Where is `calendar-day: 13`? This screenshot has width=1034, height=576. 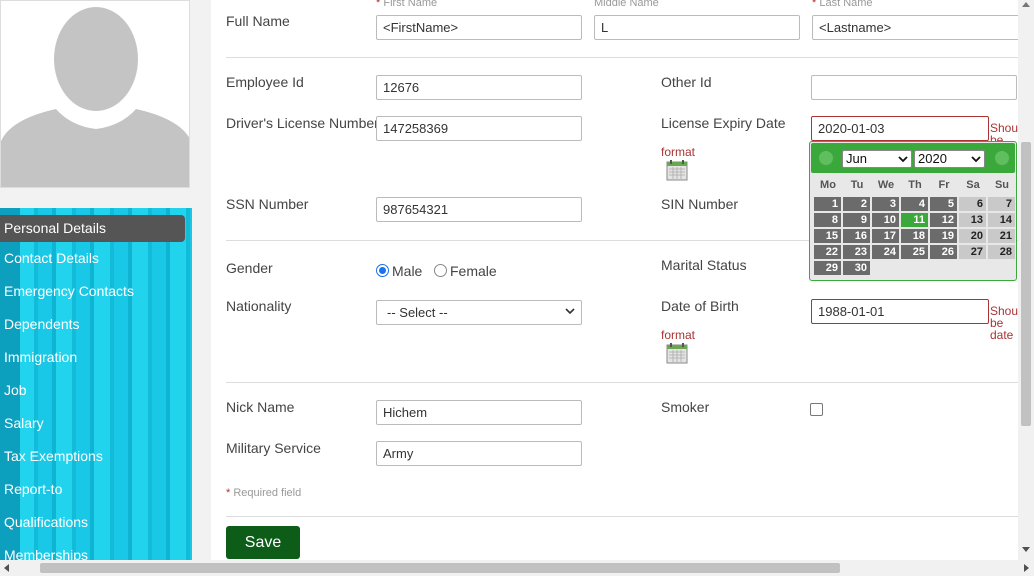
calendar-day: 13 is located at coordinates (972, 220).